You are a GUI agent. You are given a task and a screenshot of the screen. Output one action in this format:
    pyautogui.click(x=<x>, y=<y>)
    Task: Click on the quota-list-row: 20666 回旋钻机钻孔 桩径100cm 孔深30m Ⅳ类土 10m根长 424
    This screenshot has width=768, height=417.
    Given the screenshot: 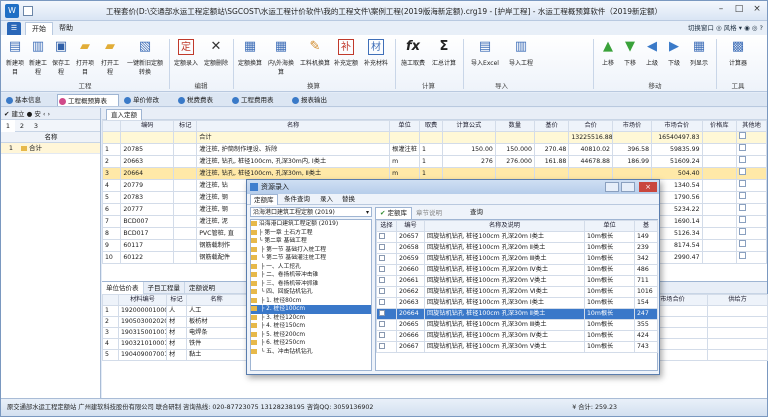 What is the action you would take?
    pyautogui.click(x=517, y=336)
    